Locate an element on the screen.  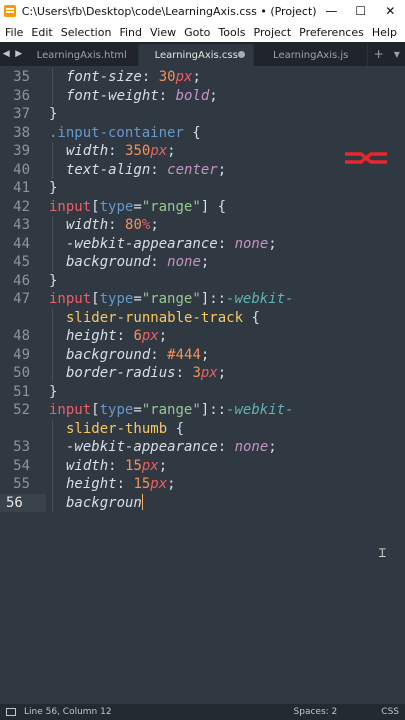
code-token: "range" is located at coordinates (171, 299).